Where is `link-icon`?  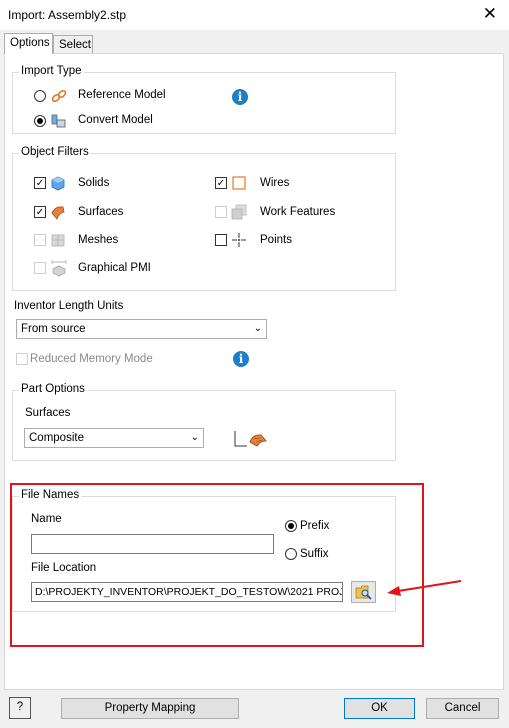 link-icon is located at coordinates (59, 97).